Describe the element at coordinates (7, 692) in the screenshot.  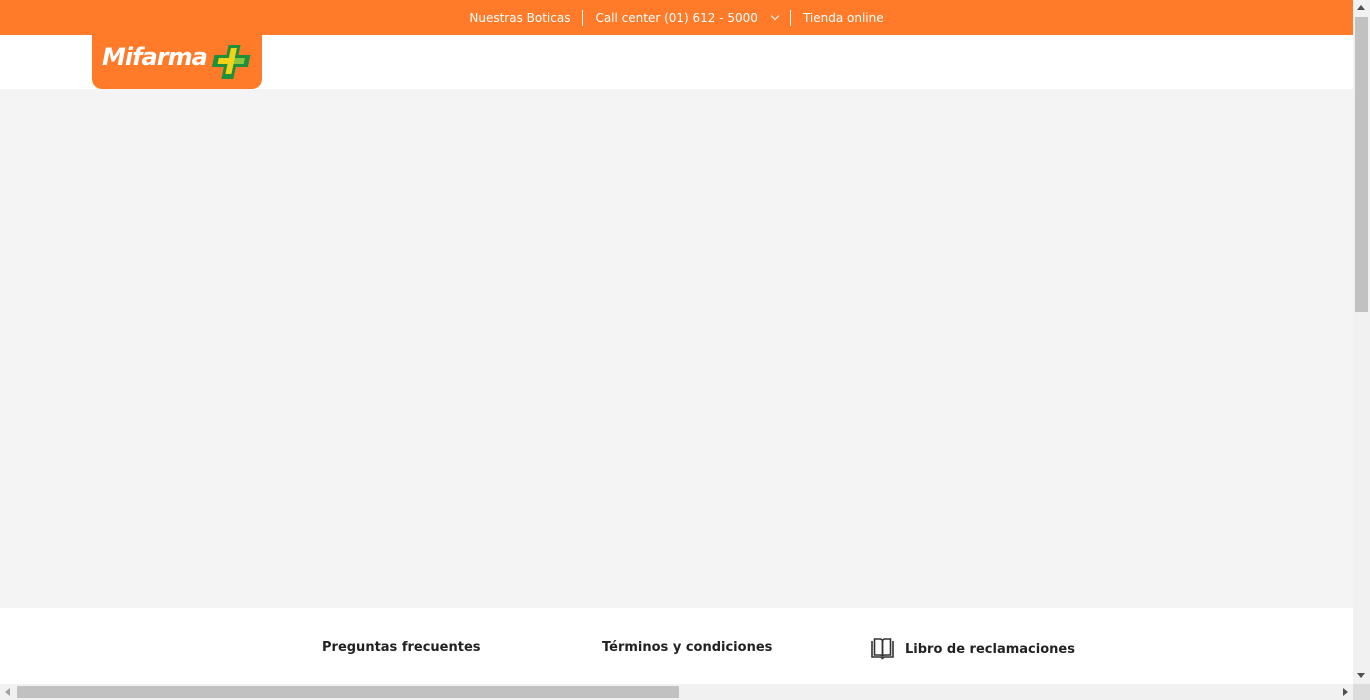
I see `scroll-left-arrow-icon` at that location.